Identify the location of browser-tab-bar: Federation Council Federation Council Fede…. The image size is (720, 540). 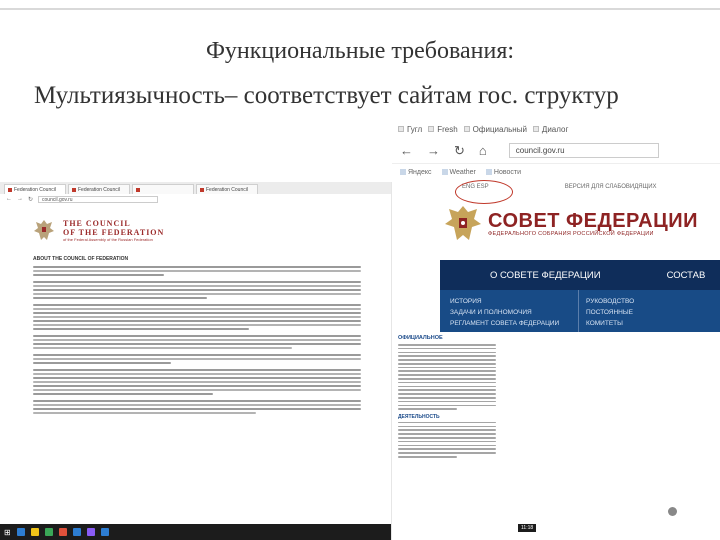
(195, 188).